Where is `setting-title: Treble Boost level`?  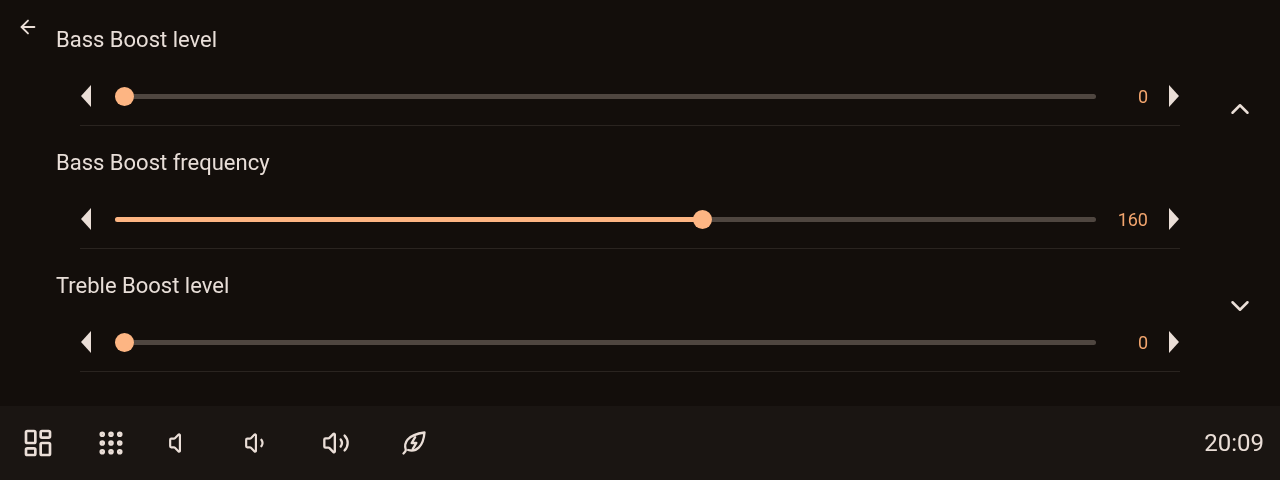 setting-title: Treble Boost level is located at coordinates (143, 286).